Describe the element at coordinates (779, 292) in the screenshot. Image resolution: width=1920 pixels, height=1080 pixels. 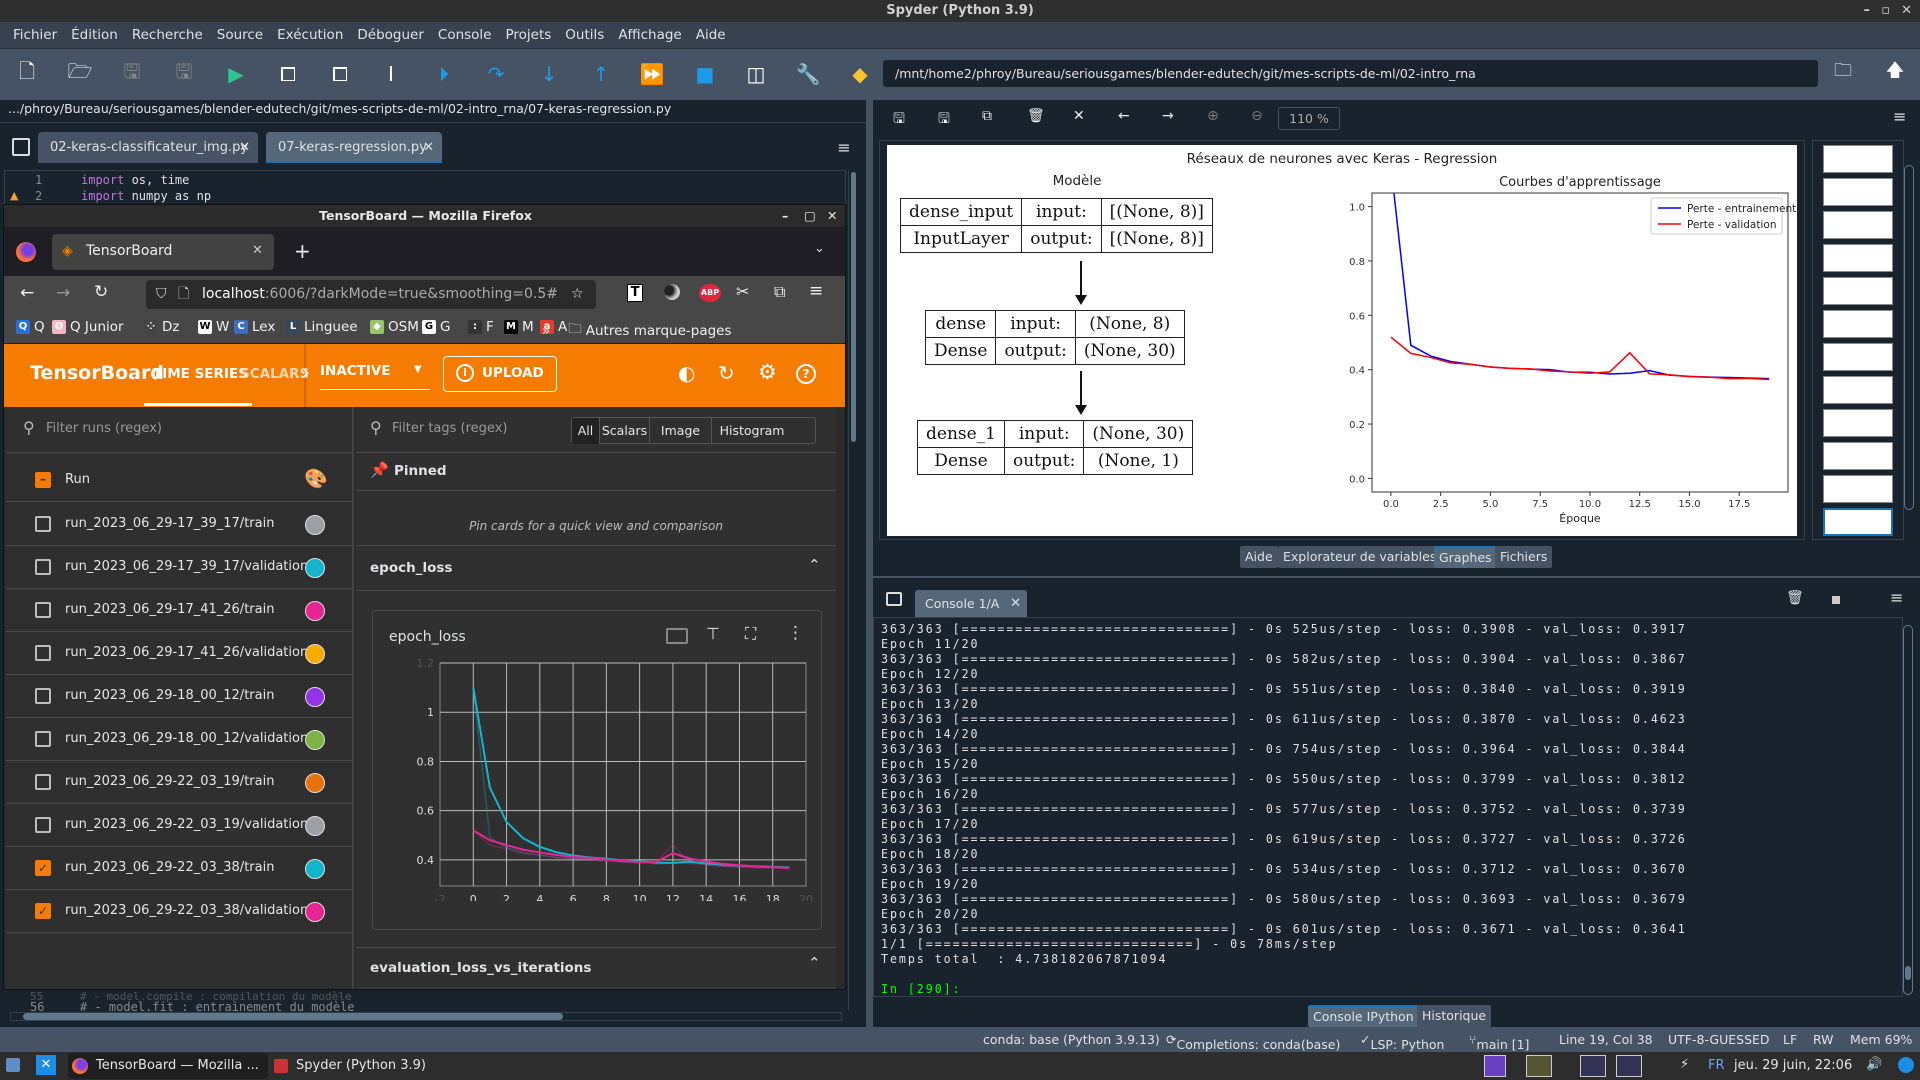
I see `extensions-icon: ⧉` at that location.